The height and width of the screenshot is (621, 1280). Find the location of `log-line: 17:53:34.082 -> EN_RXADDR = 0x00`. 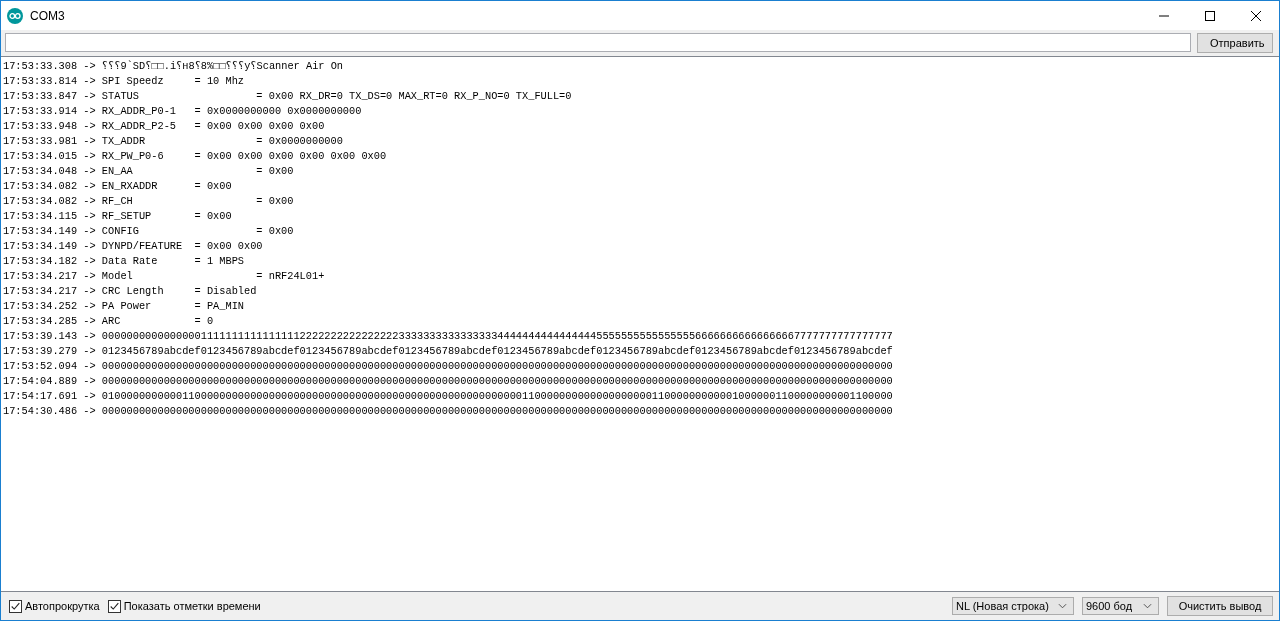

log-line: 17:53:34.082 -> EN_RXADDR = 0x00 is located at coordinates (117, 186).